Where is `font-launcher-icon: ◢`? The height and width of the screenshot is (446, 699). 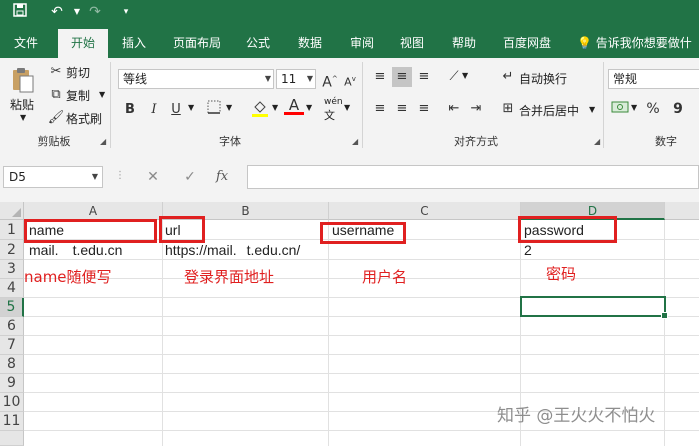 font-launcher-icon: ◢ is located at coordinates (355, 141).